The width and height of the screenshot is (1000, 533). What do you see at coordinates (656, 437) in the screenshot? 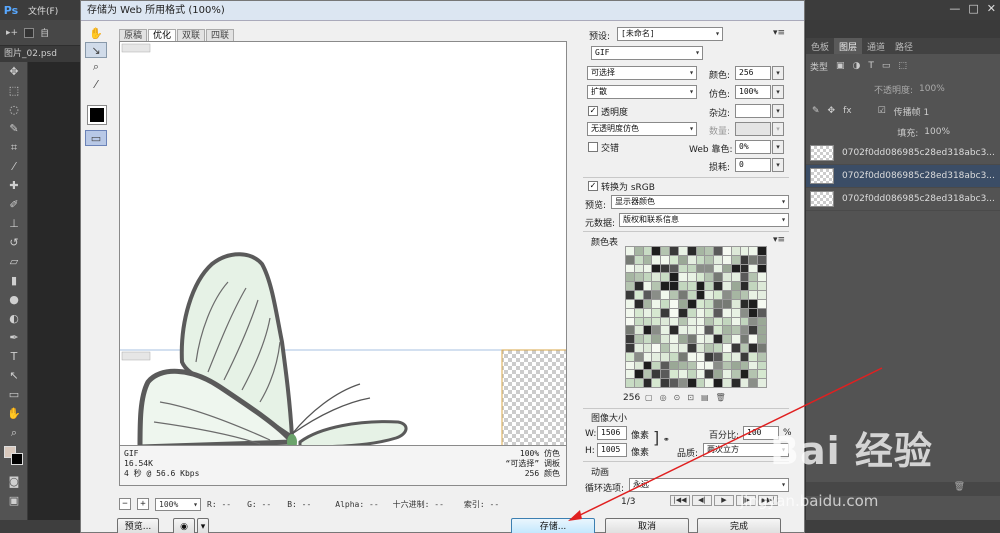
I see `link-bracket-icon: ]` at bounding box center [656, 437].